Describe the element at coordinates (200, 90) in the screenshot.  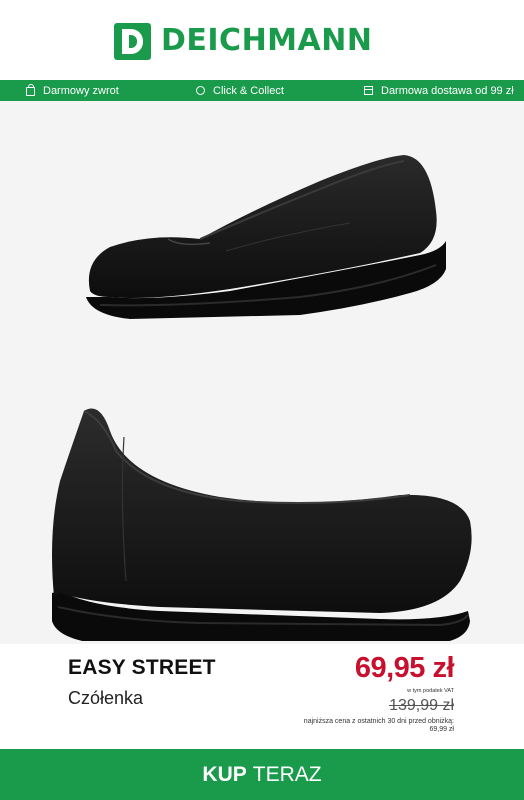
I see `location-pin-icon` at that location.